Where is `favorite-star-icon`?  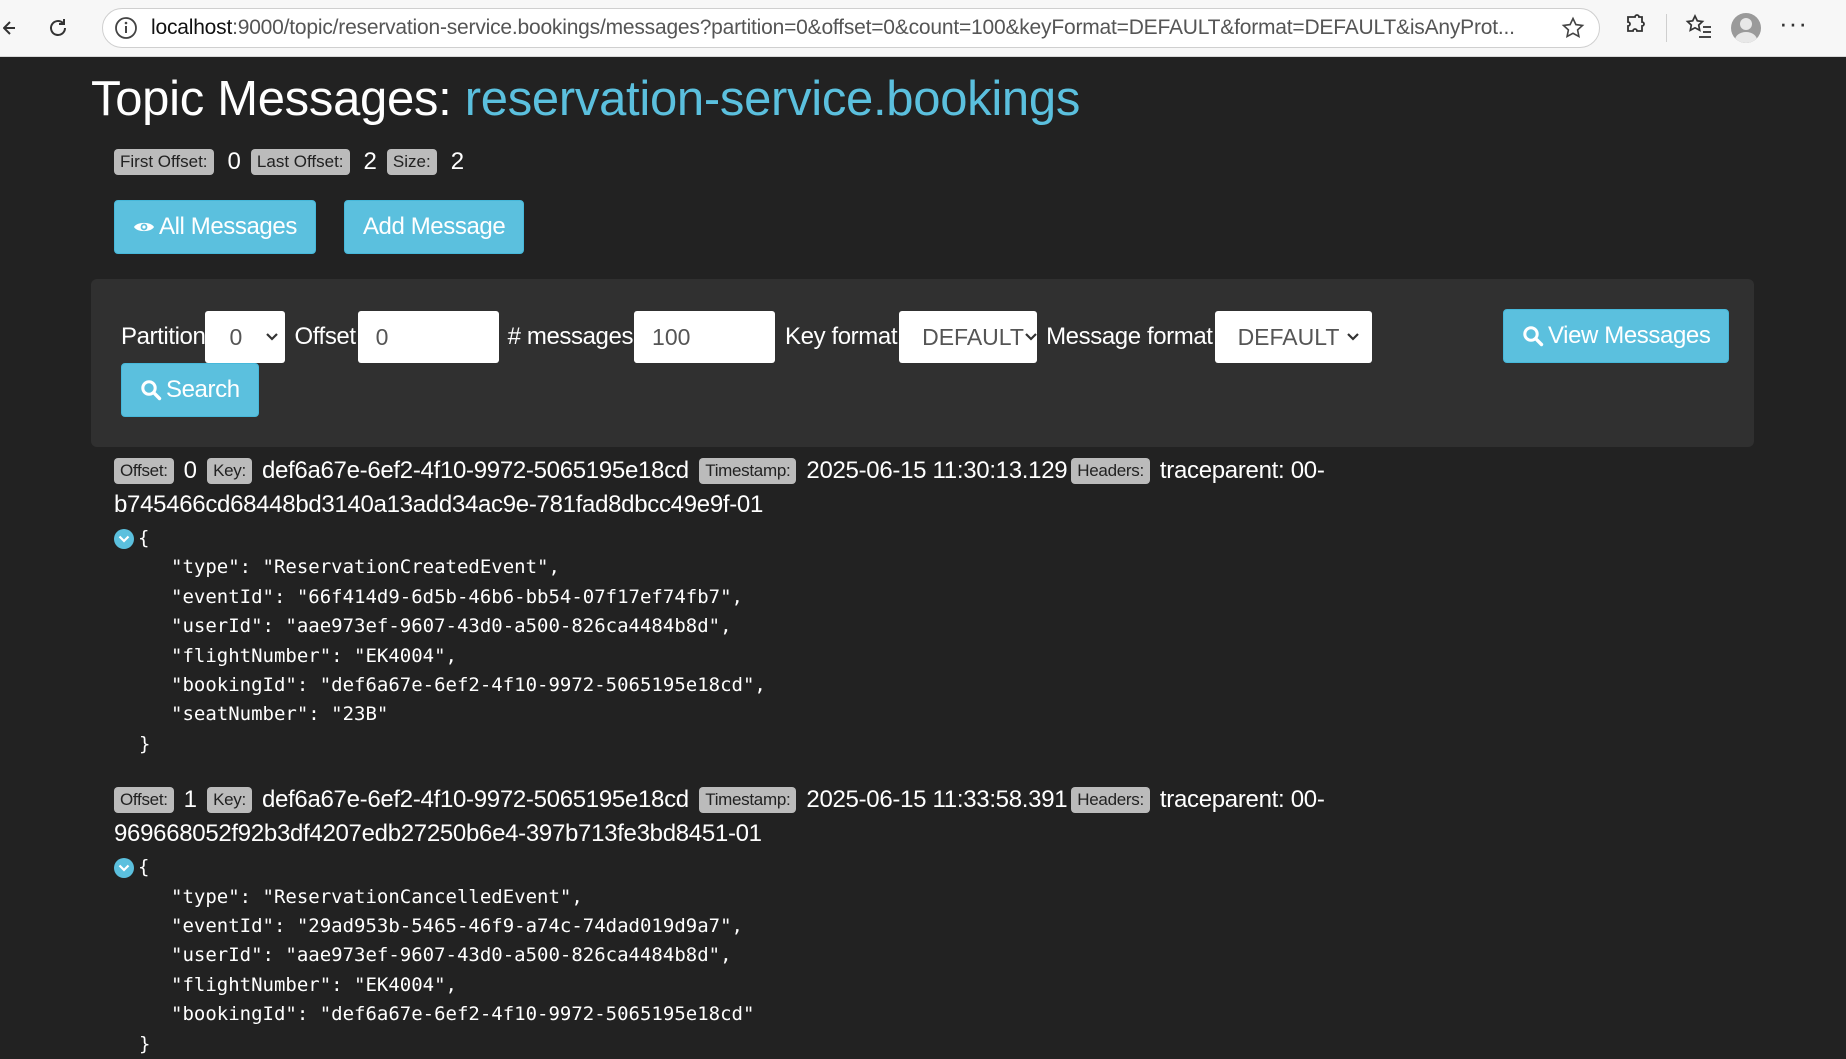 favorite-star-icon is located at coordinates (1573, 28).